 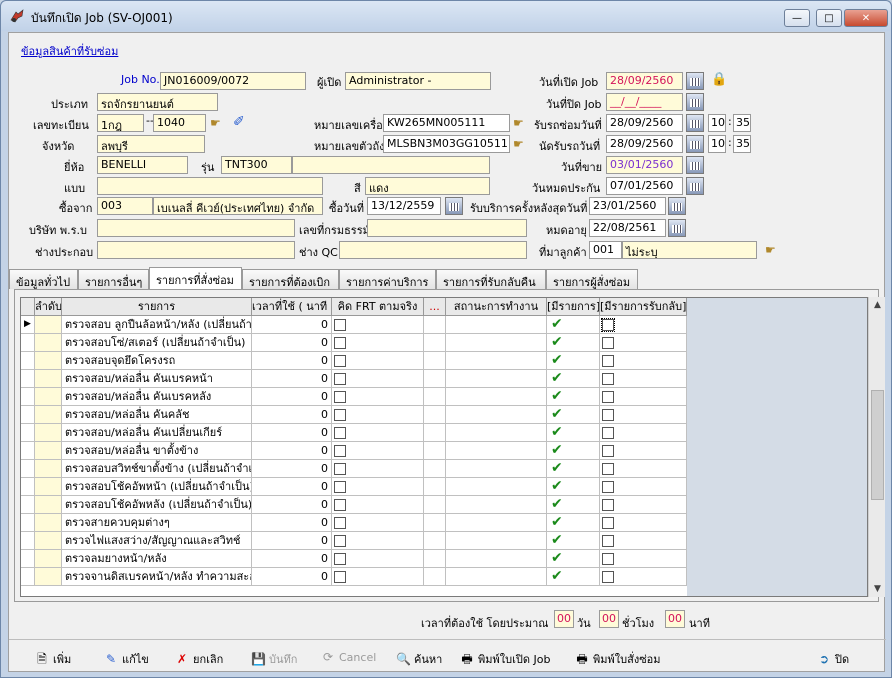 What do you see at coordinates (742, 123) in the screenshot?
I see `receive-minute-field: 35` at bounding box center [742, 123].